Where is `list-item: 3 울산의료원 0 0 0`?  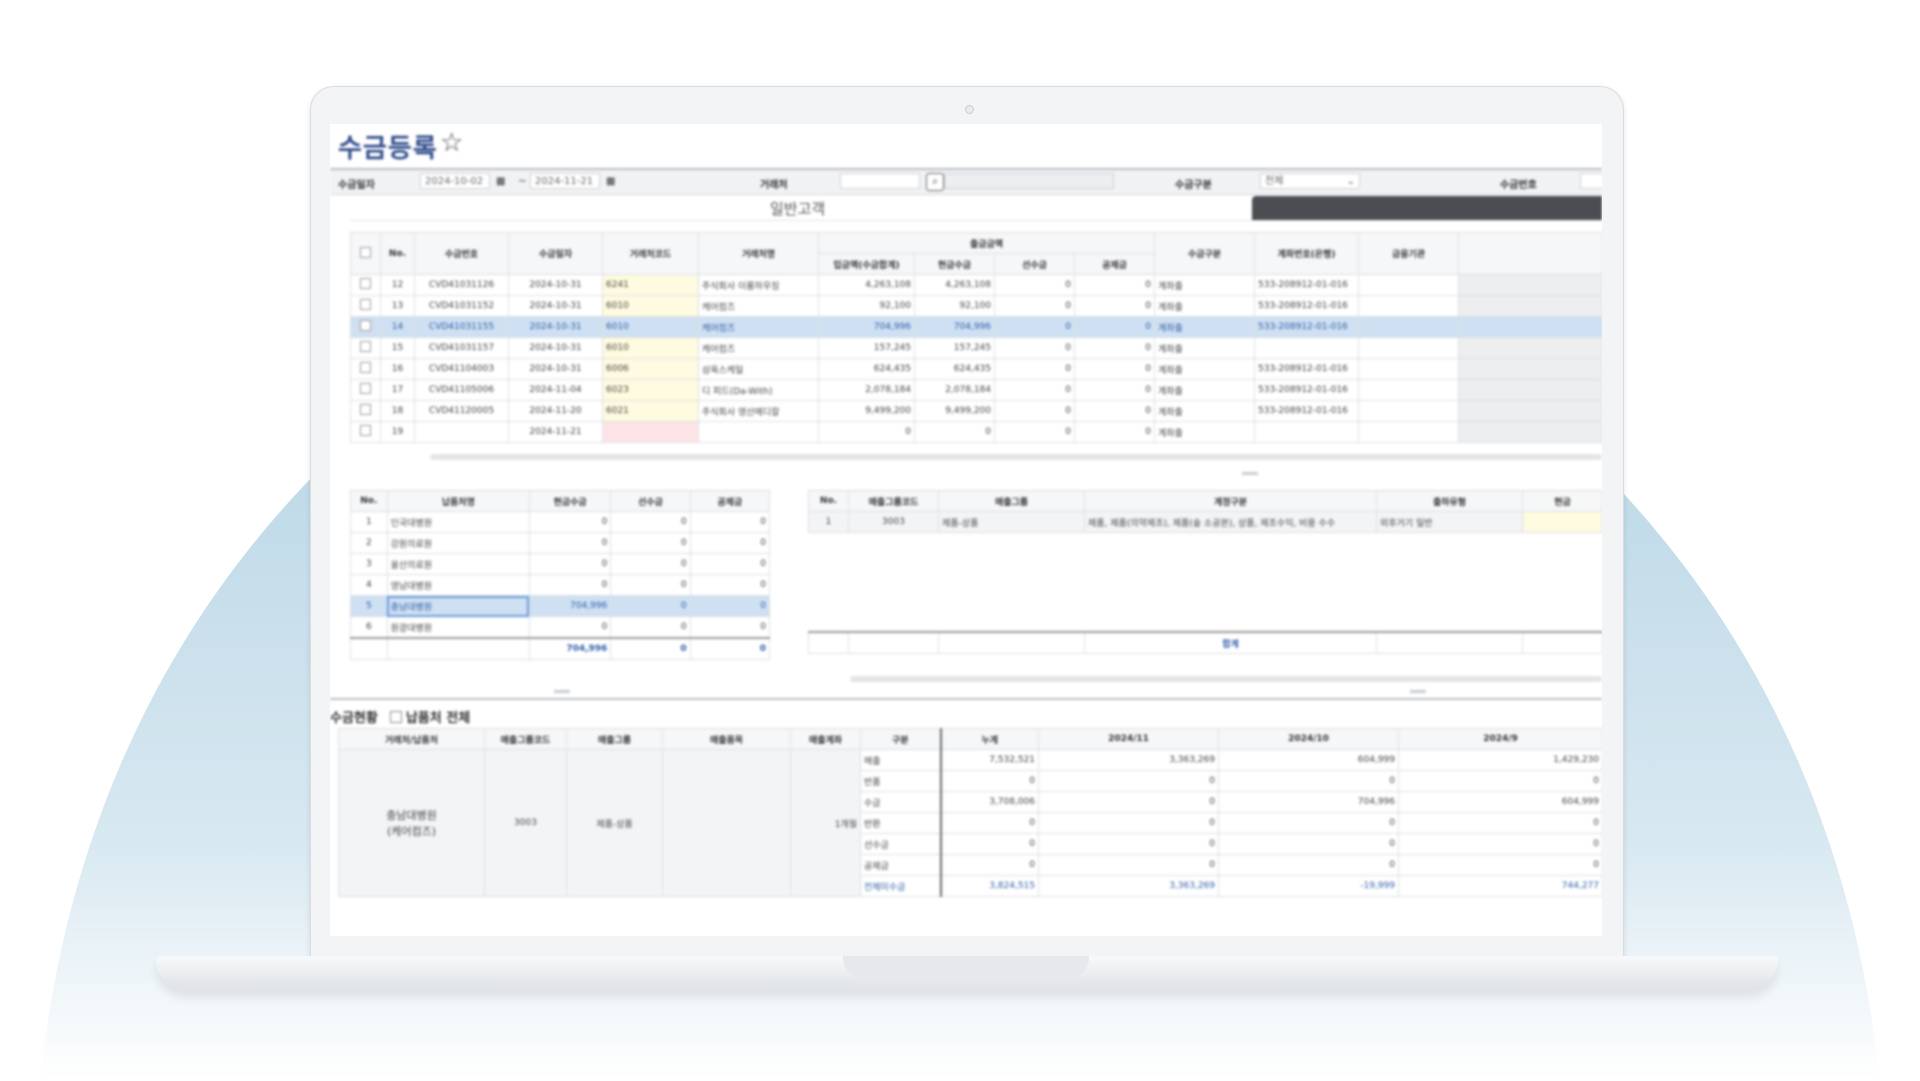 list-item: 3 울산의료원 0 0 0 is located at coordinates (560, 564).